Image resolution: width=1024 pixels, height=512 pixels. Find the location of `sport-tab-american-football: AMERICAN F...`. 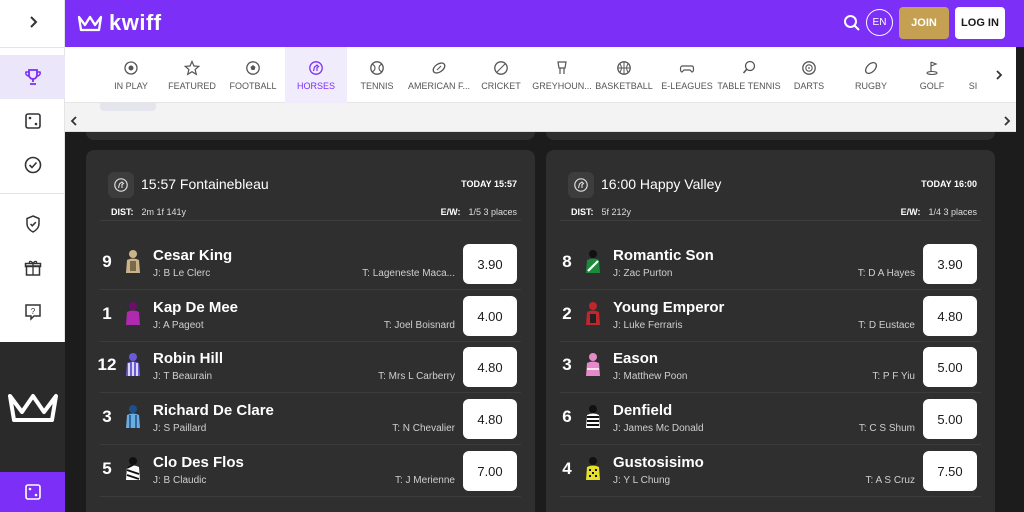

sport-tab-american-football: AMERICAN F... is located at coordinates (439, 75).